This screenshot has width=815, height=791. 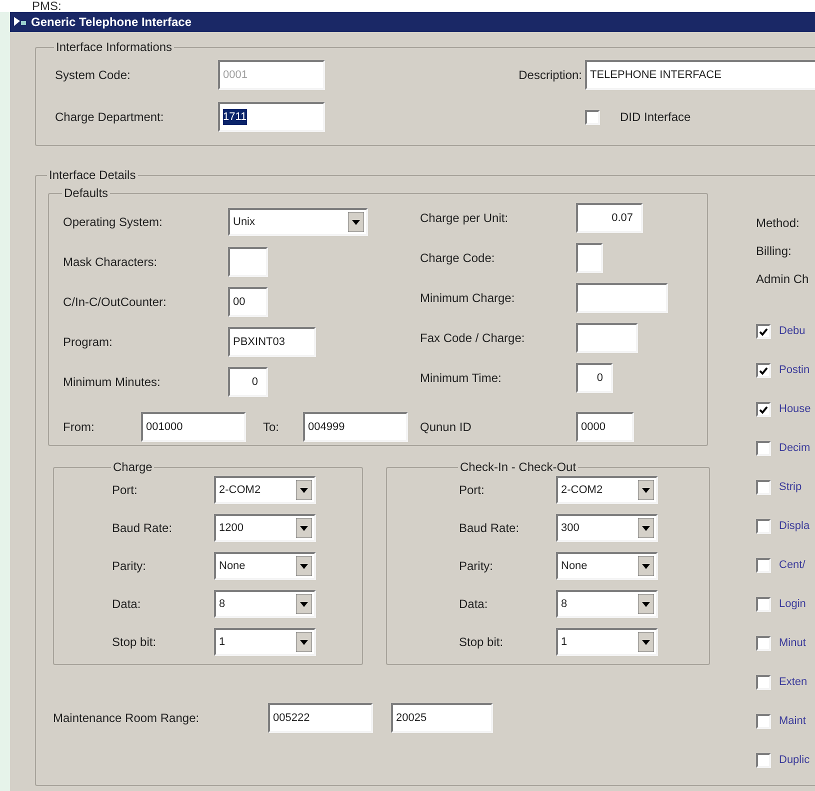 What do you see at coordinates (794, 448) in the screenshot?
I see `checkbox-label: Decim` at bounding box center [794, 448].